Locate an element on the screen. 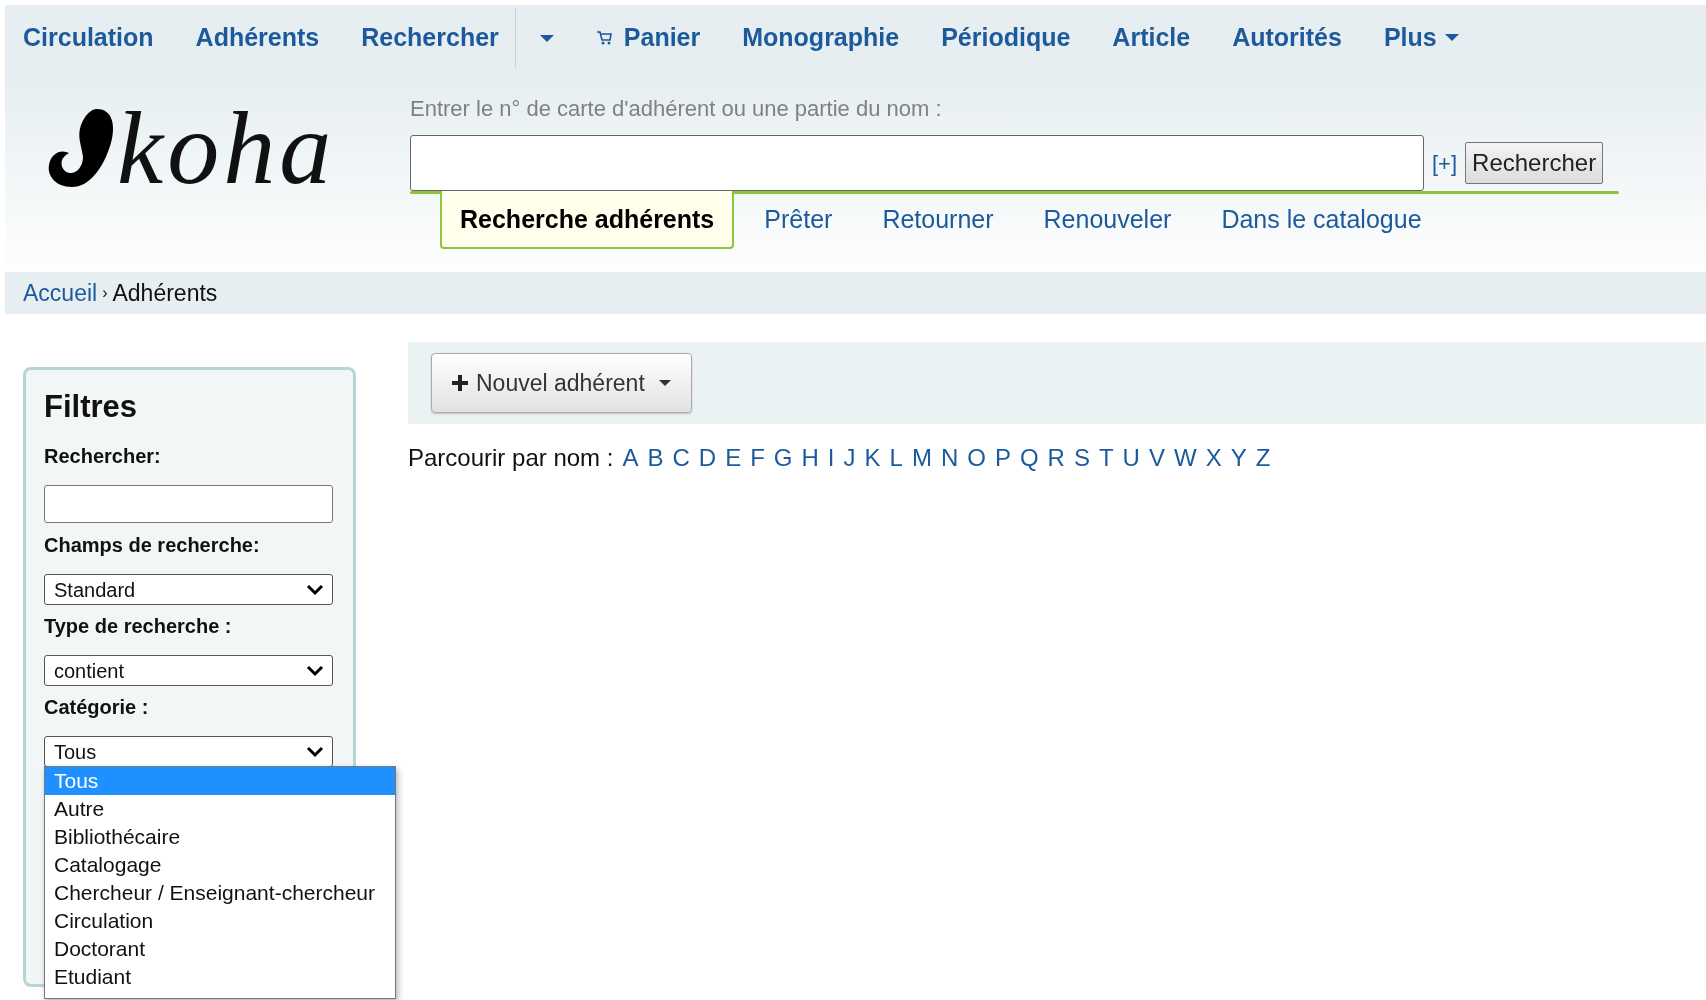  tab: Dans le catalogue is located at coordinates (1321, 220).